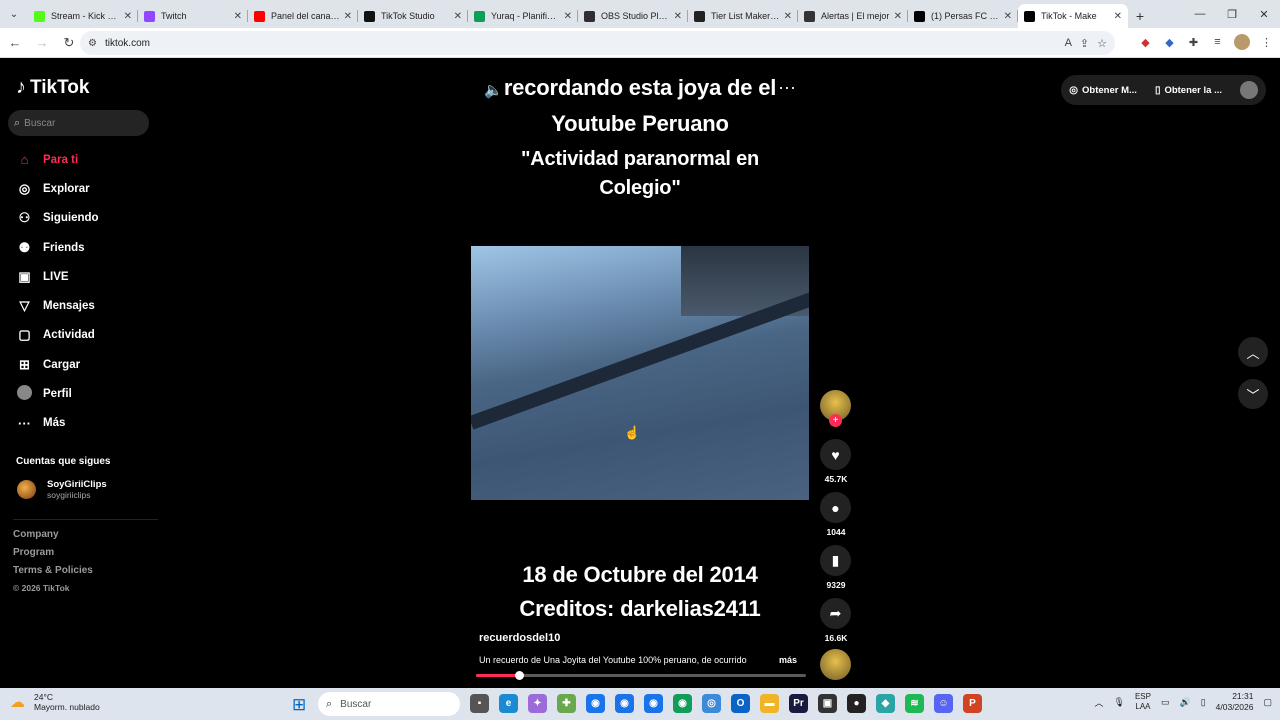 The height and width of the screenshot is (720, 1280). What do you see at coordinates (523, 16) in the screenshot?
I see `browser-tab: Yuraq - Planificador ✕` at bounding box center [523, 16].